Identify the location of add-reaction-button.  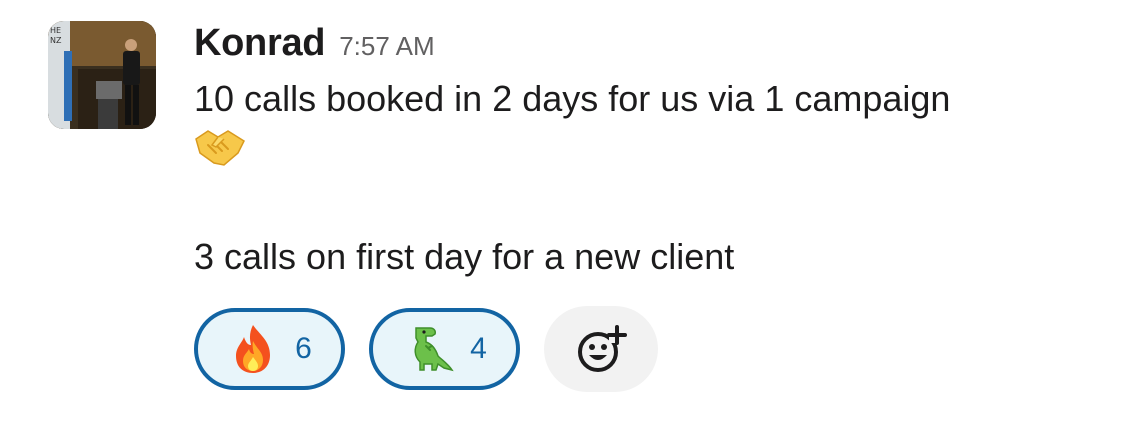
(601, 349).